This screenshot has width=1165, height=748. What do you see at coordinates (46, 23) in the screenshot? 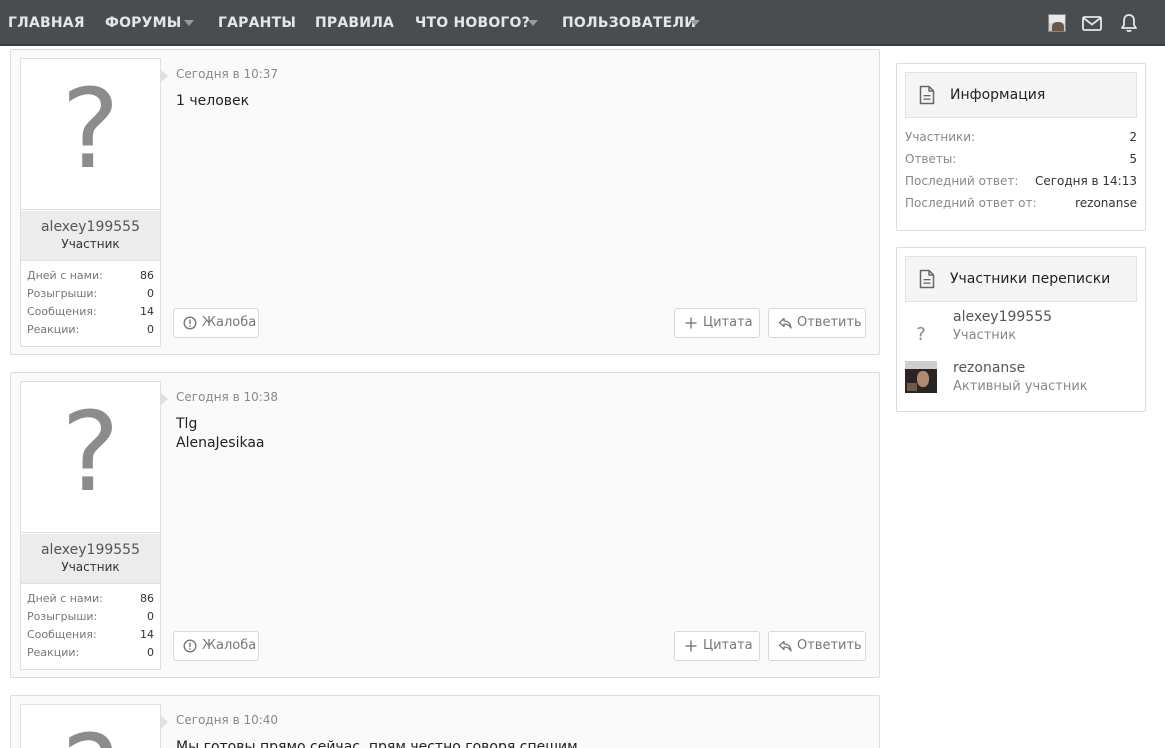
I see `nav-item-home: ГЛАВНАЯ` at bounding box center [46, 23].